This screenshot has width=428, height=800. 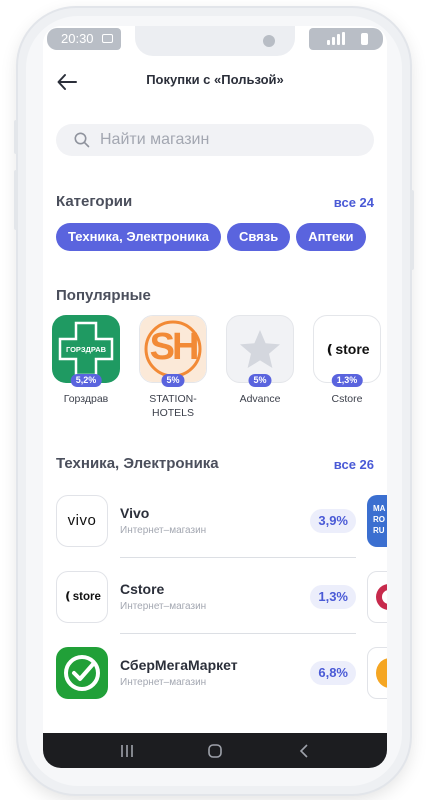 I want to click on cashback-badge: 6,8%, so click(x=333, y=673).